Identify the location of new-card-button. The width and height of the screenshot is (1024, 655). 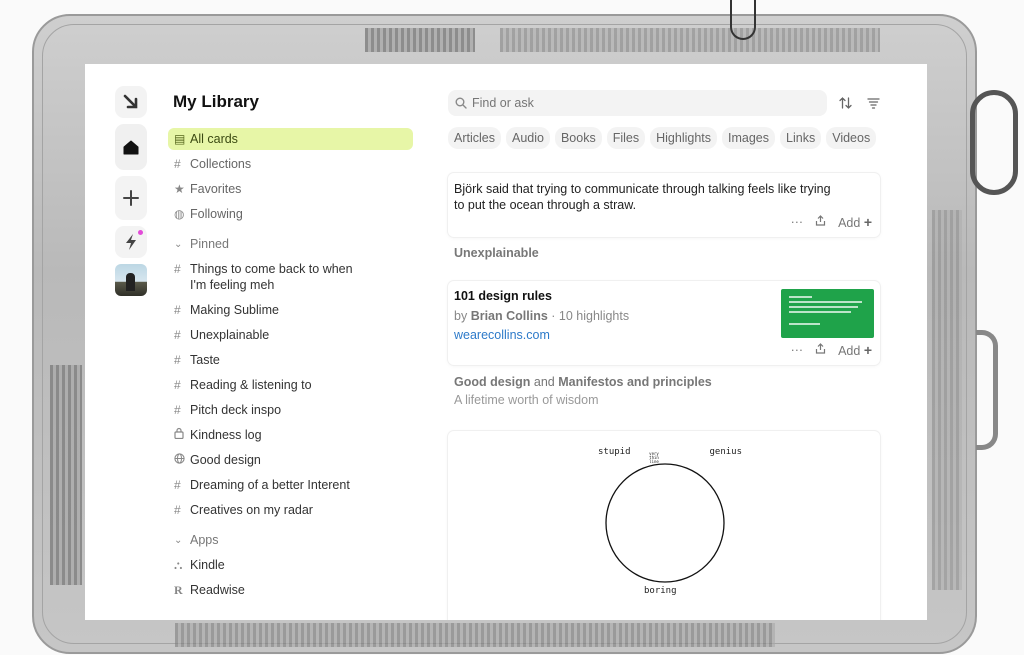
(131, 198).